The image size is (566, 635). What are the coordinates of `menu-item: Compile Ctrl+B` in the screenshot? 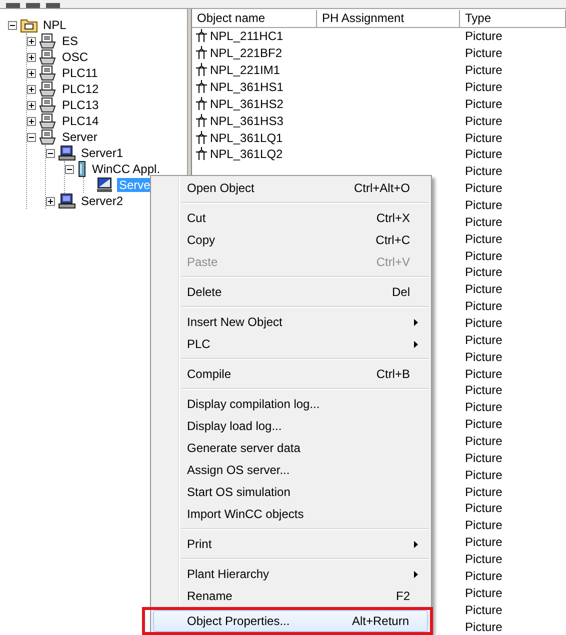 It's located at (291, 374).